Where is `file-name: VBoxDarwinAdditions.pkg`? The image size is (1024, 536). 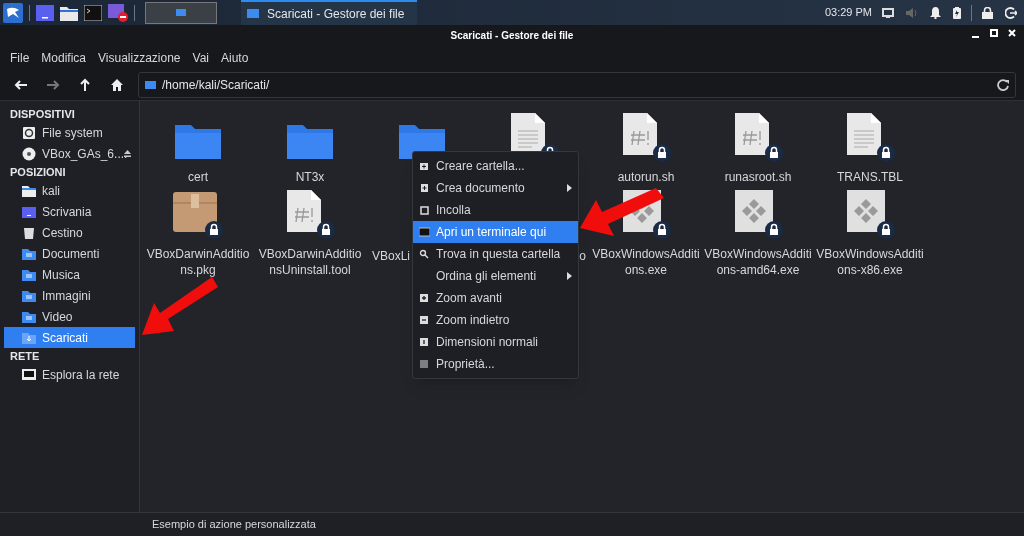 file-name: VBoxDarwinAdditions.pkg is located at coordinates (198, 262).